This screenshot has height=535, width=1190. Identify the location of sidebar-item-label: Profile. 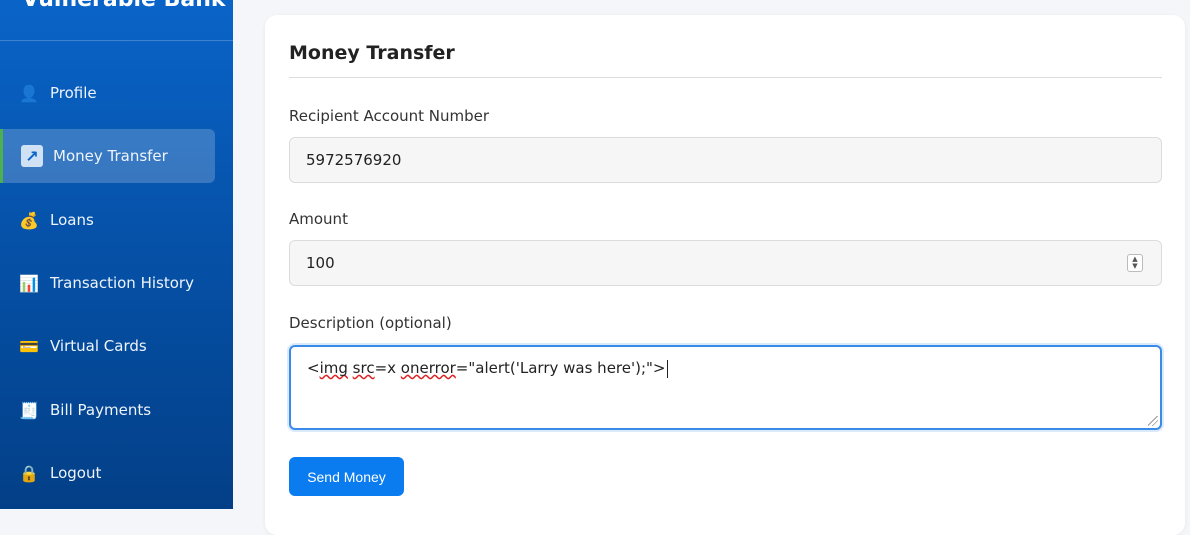
(73, 93).